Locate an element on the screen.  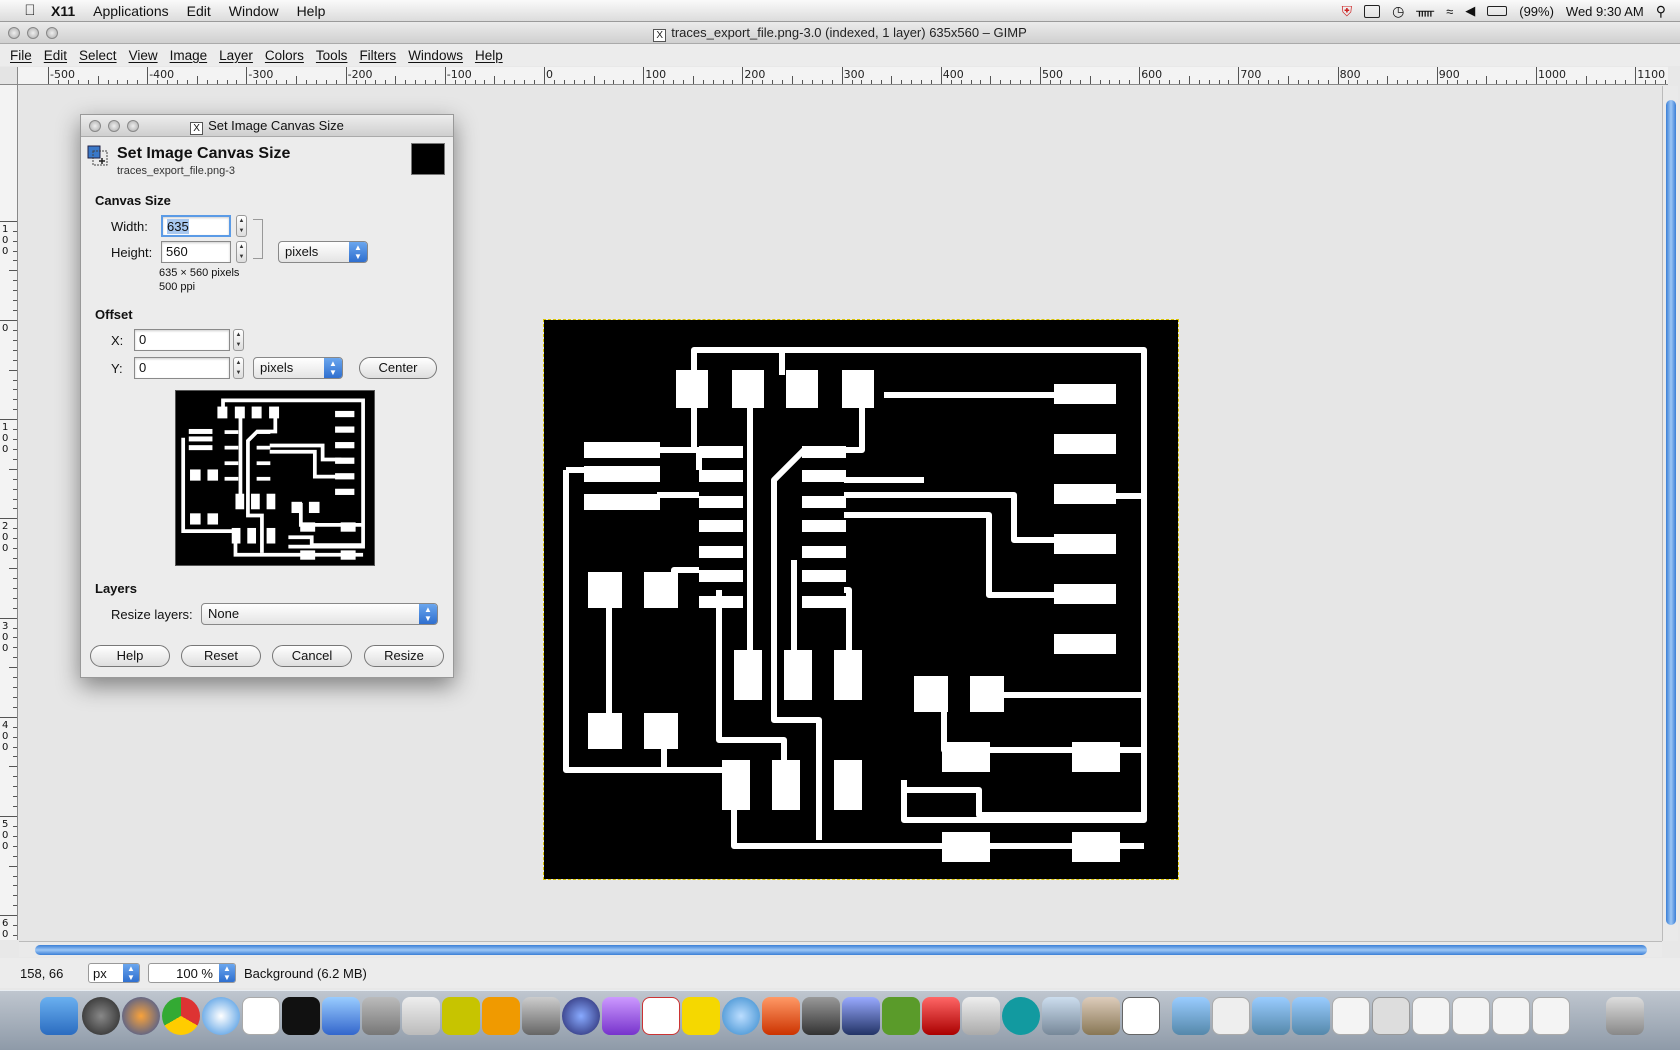
horizontal-scrollbar is located at coordinates (840, 949).